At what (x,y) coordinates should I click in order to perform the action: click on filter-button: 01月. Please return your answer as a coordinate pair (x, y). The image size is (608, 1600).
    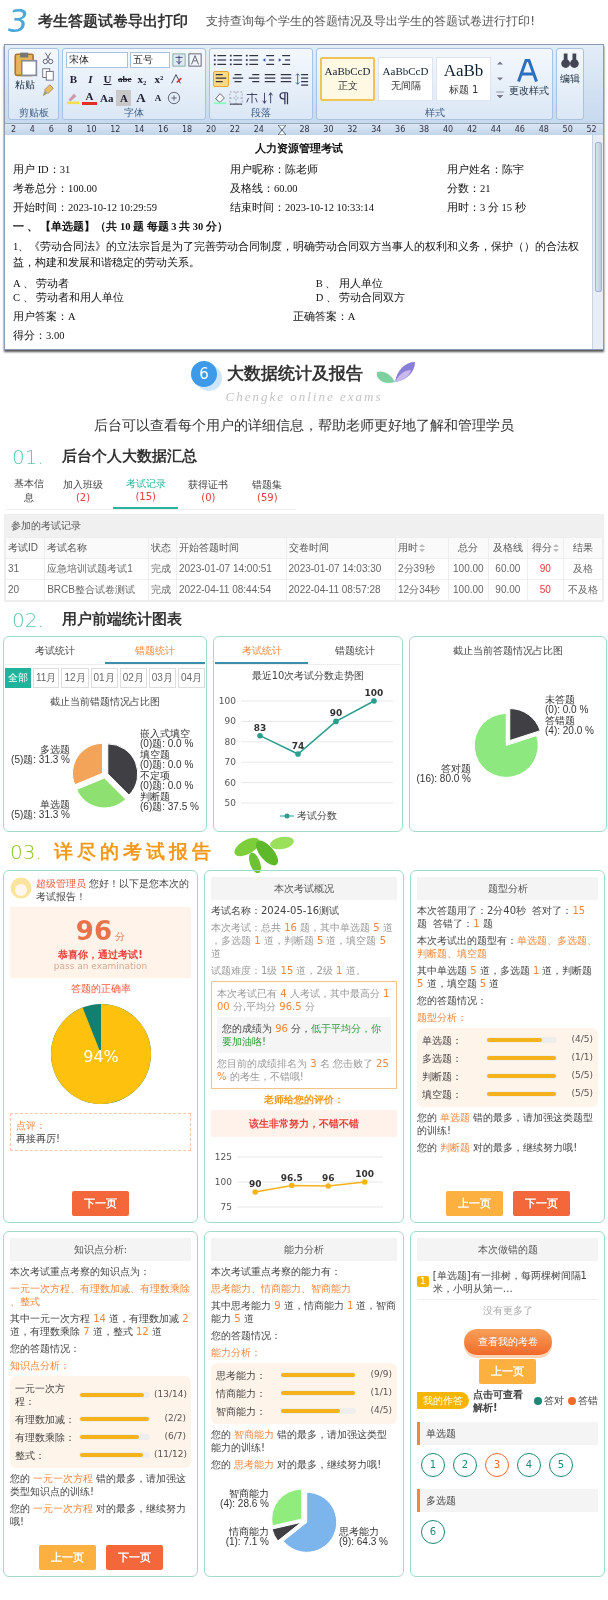
    Looking at the image, I should click on (104, 677).